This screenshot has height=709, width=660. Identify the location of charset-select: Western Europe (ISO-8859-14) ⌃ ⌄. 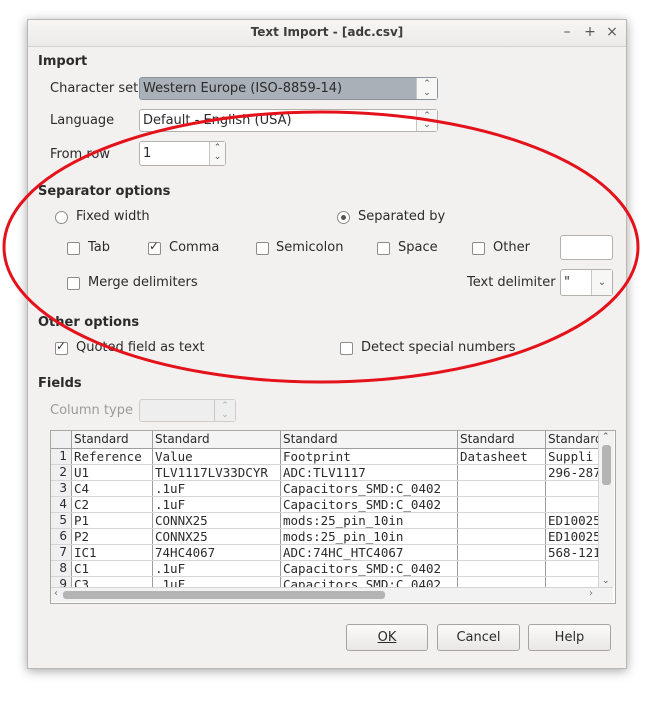
(288, 88).